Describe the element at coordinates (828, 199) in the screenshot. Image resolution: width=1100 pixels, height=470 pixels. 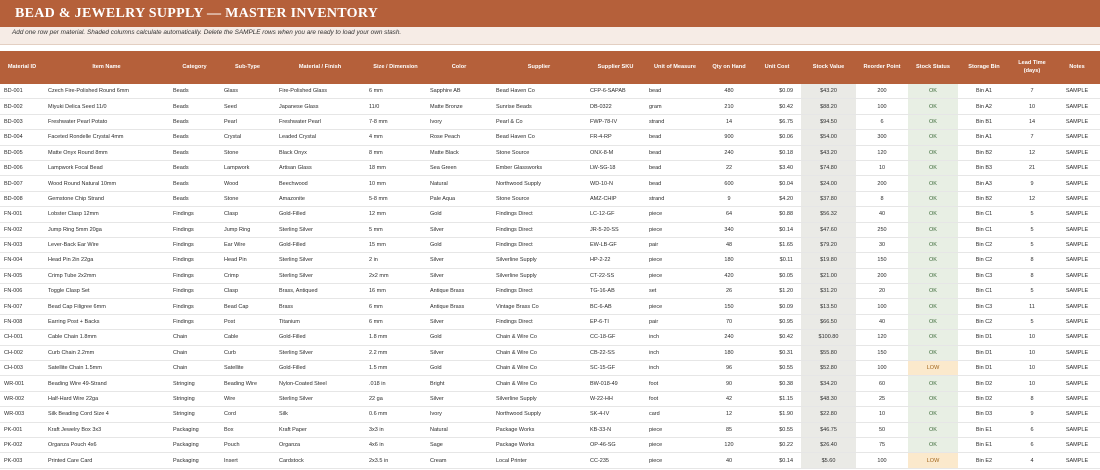
I see `cell-stock-value: $37.80` at that location.